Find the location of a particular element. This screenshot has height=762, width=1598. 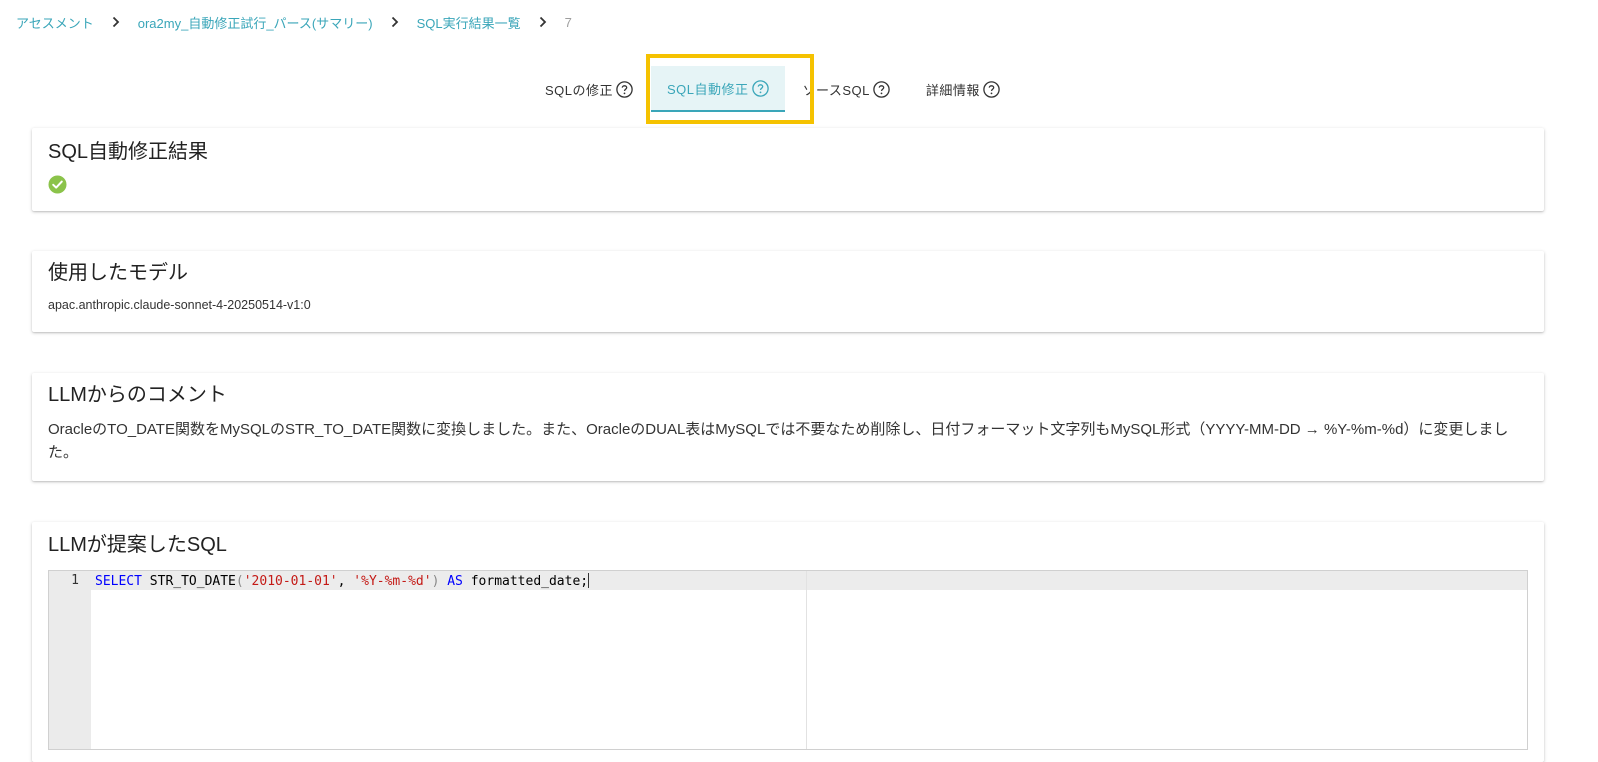

card-title: LLMからのコメント is located at coordinates (137, 395).